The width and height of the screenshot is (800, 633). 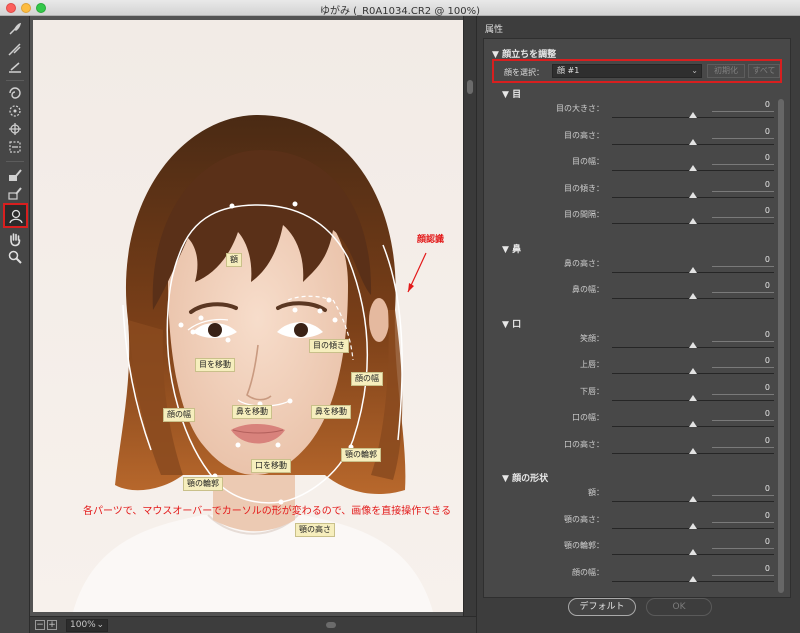 What do you see at coordinates (15, 324) in the screenshot?
I see `tools-panel` at bounding box center [15, 324].